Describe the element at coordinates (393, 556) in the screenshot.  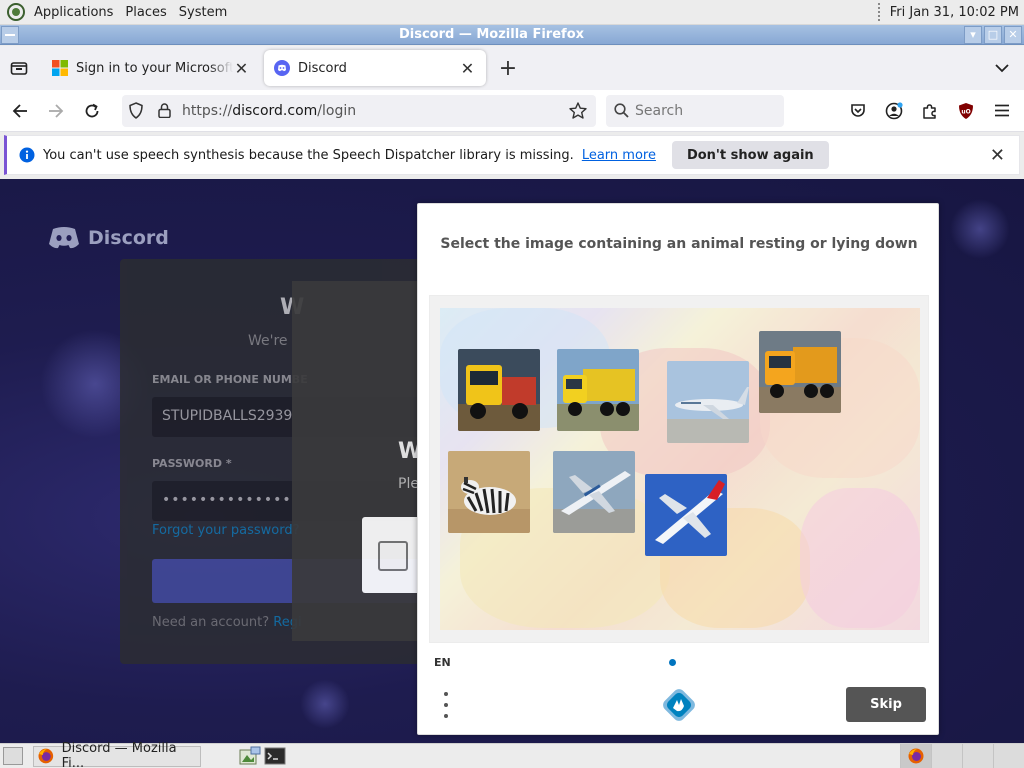
I see `captcha-checkbox` at that location.